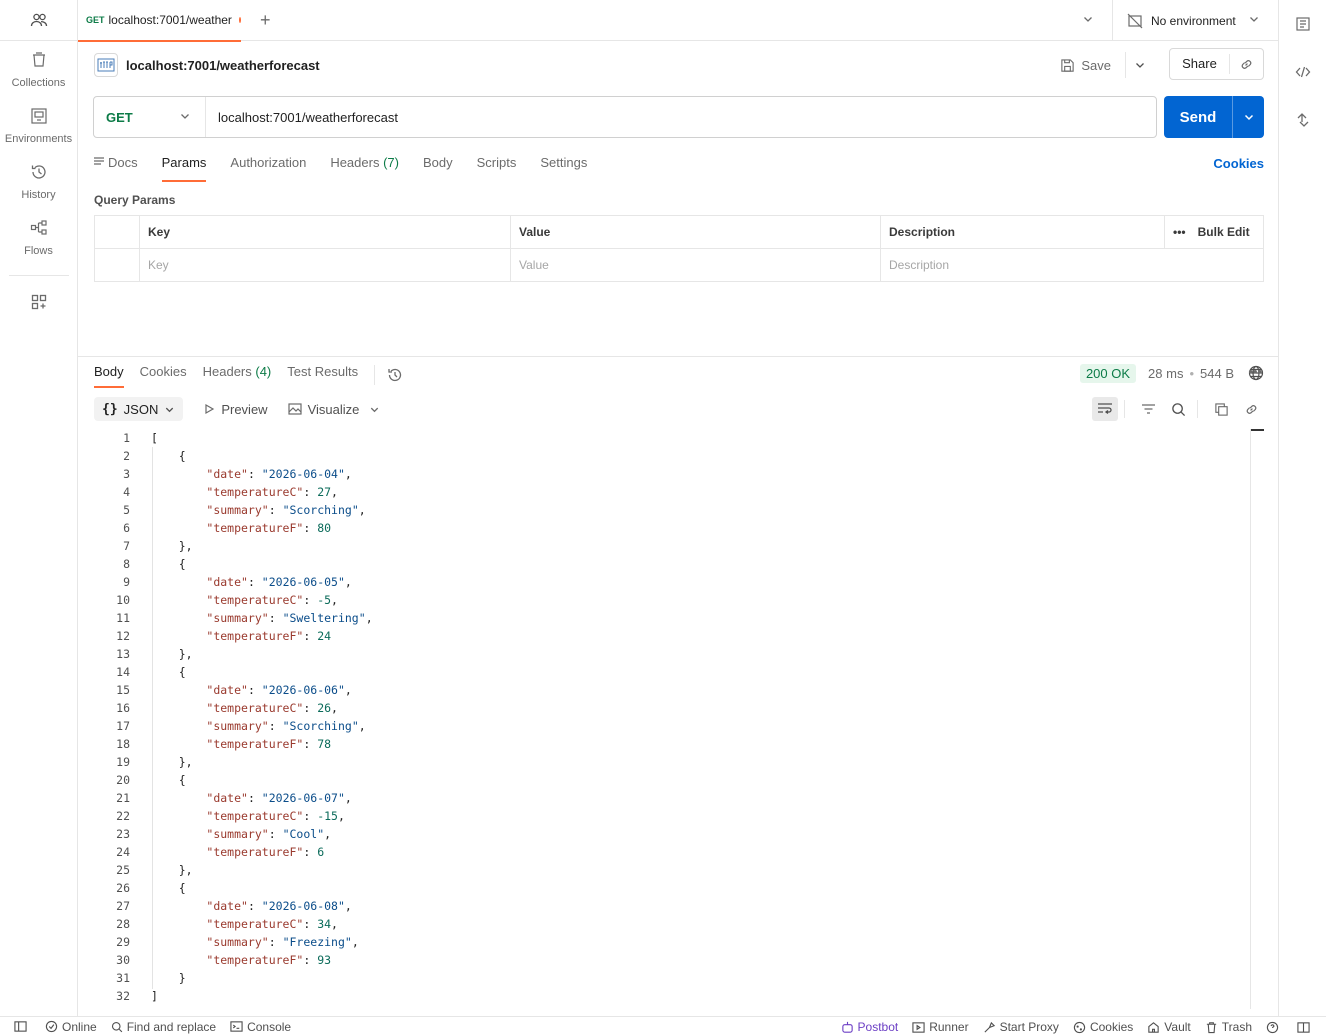 The height and width of the screenshot is (1036, 1326). Describe the element at coordinates (260, 1027) in the screenshot. I see `console-button: Console` at that location.